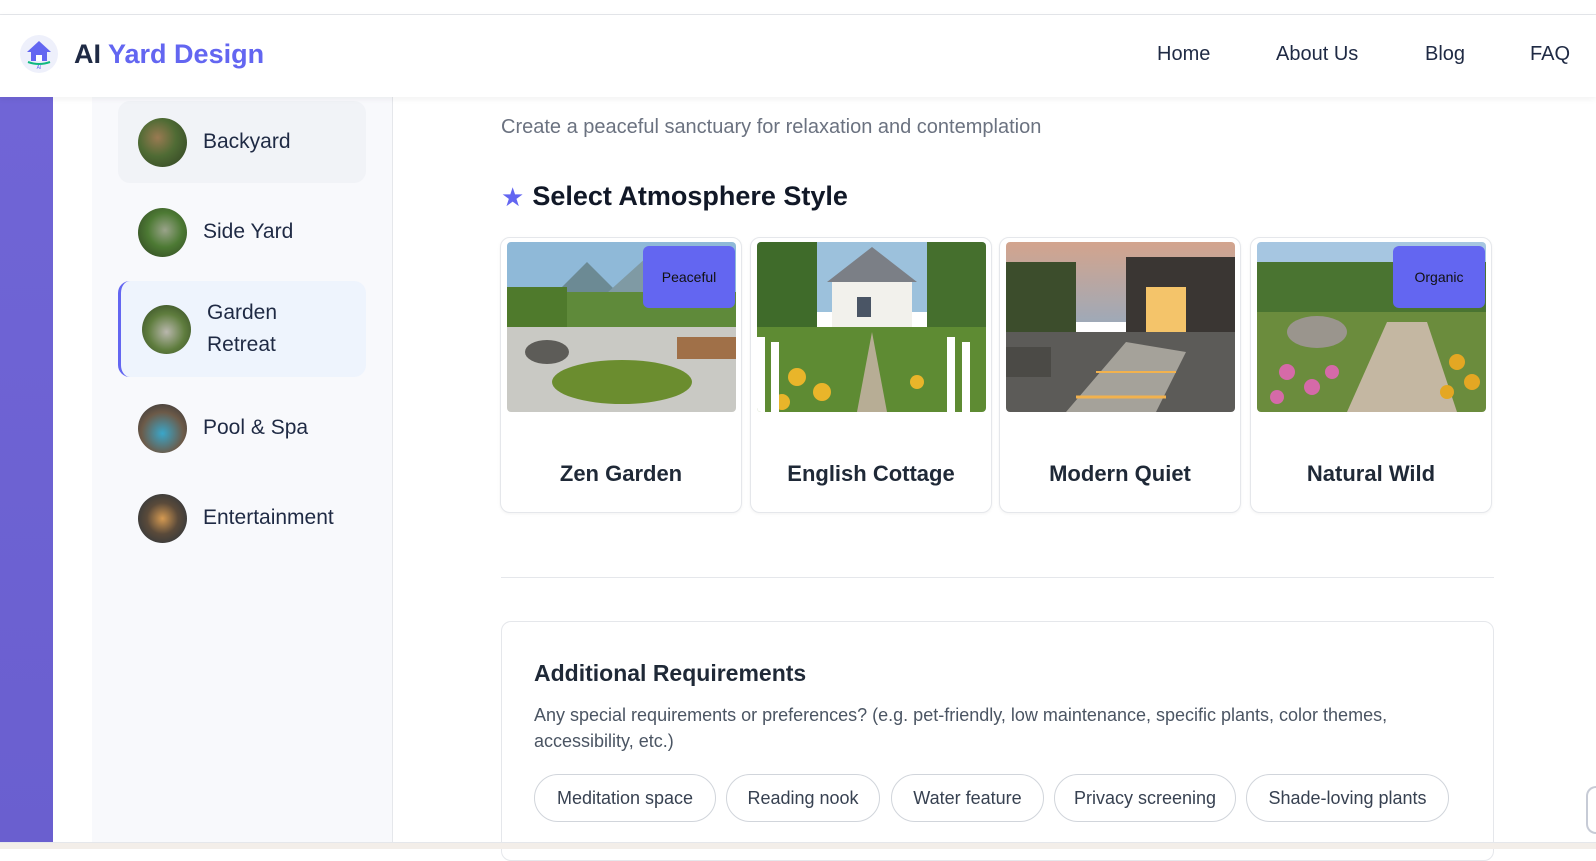  What do you see at coordinates (1317, 54) in the screenshot?
I see `nav-about-us: About Us` at bounding box center [1317, 54].